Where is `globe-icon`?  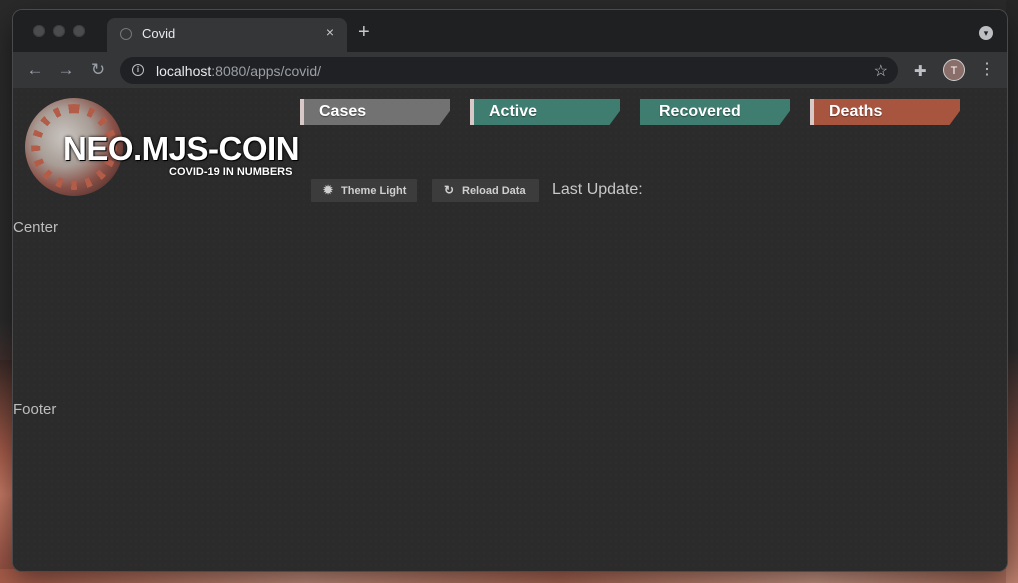
globe-icon is located at coordinates (126, 34).